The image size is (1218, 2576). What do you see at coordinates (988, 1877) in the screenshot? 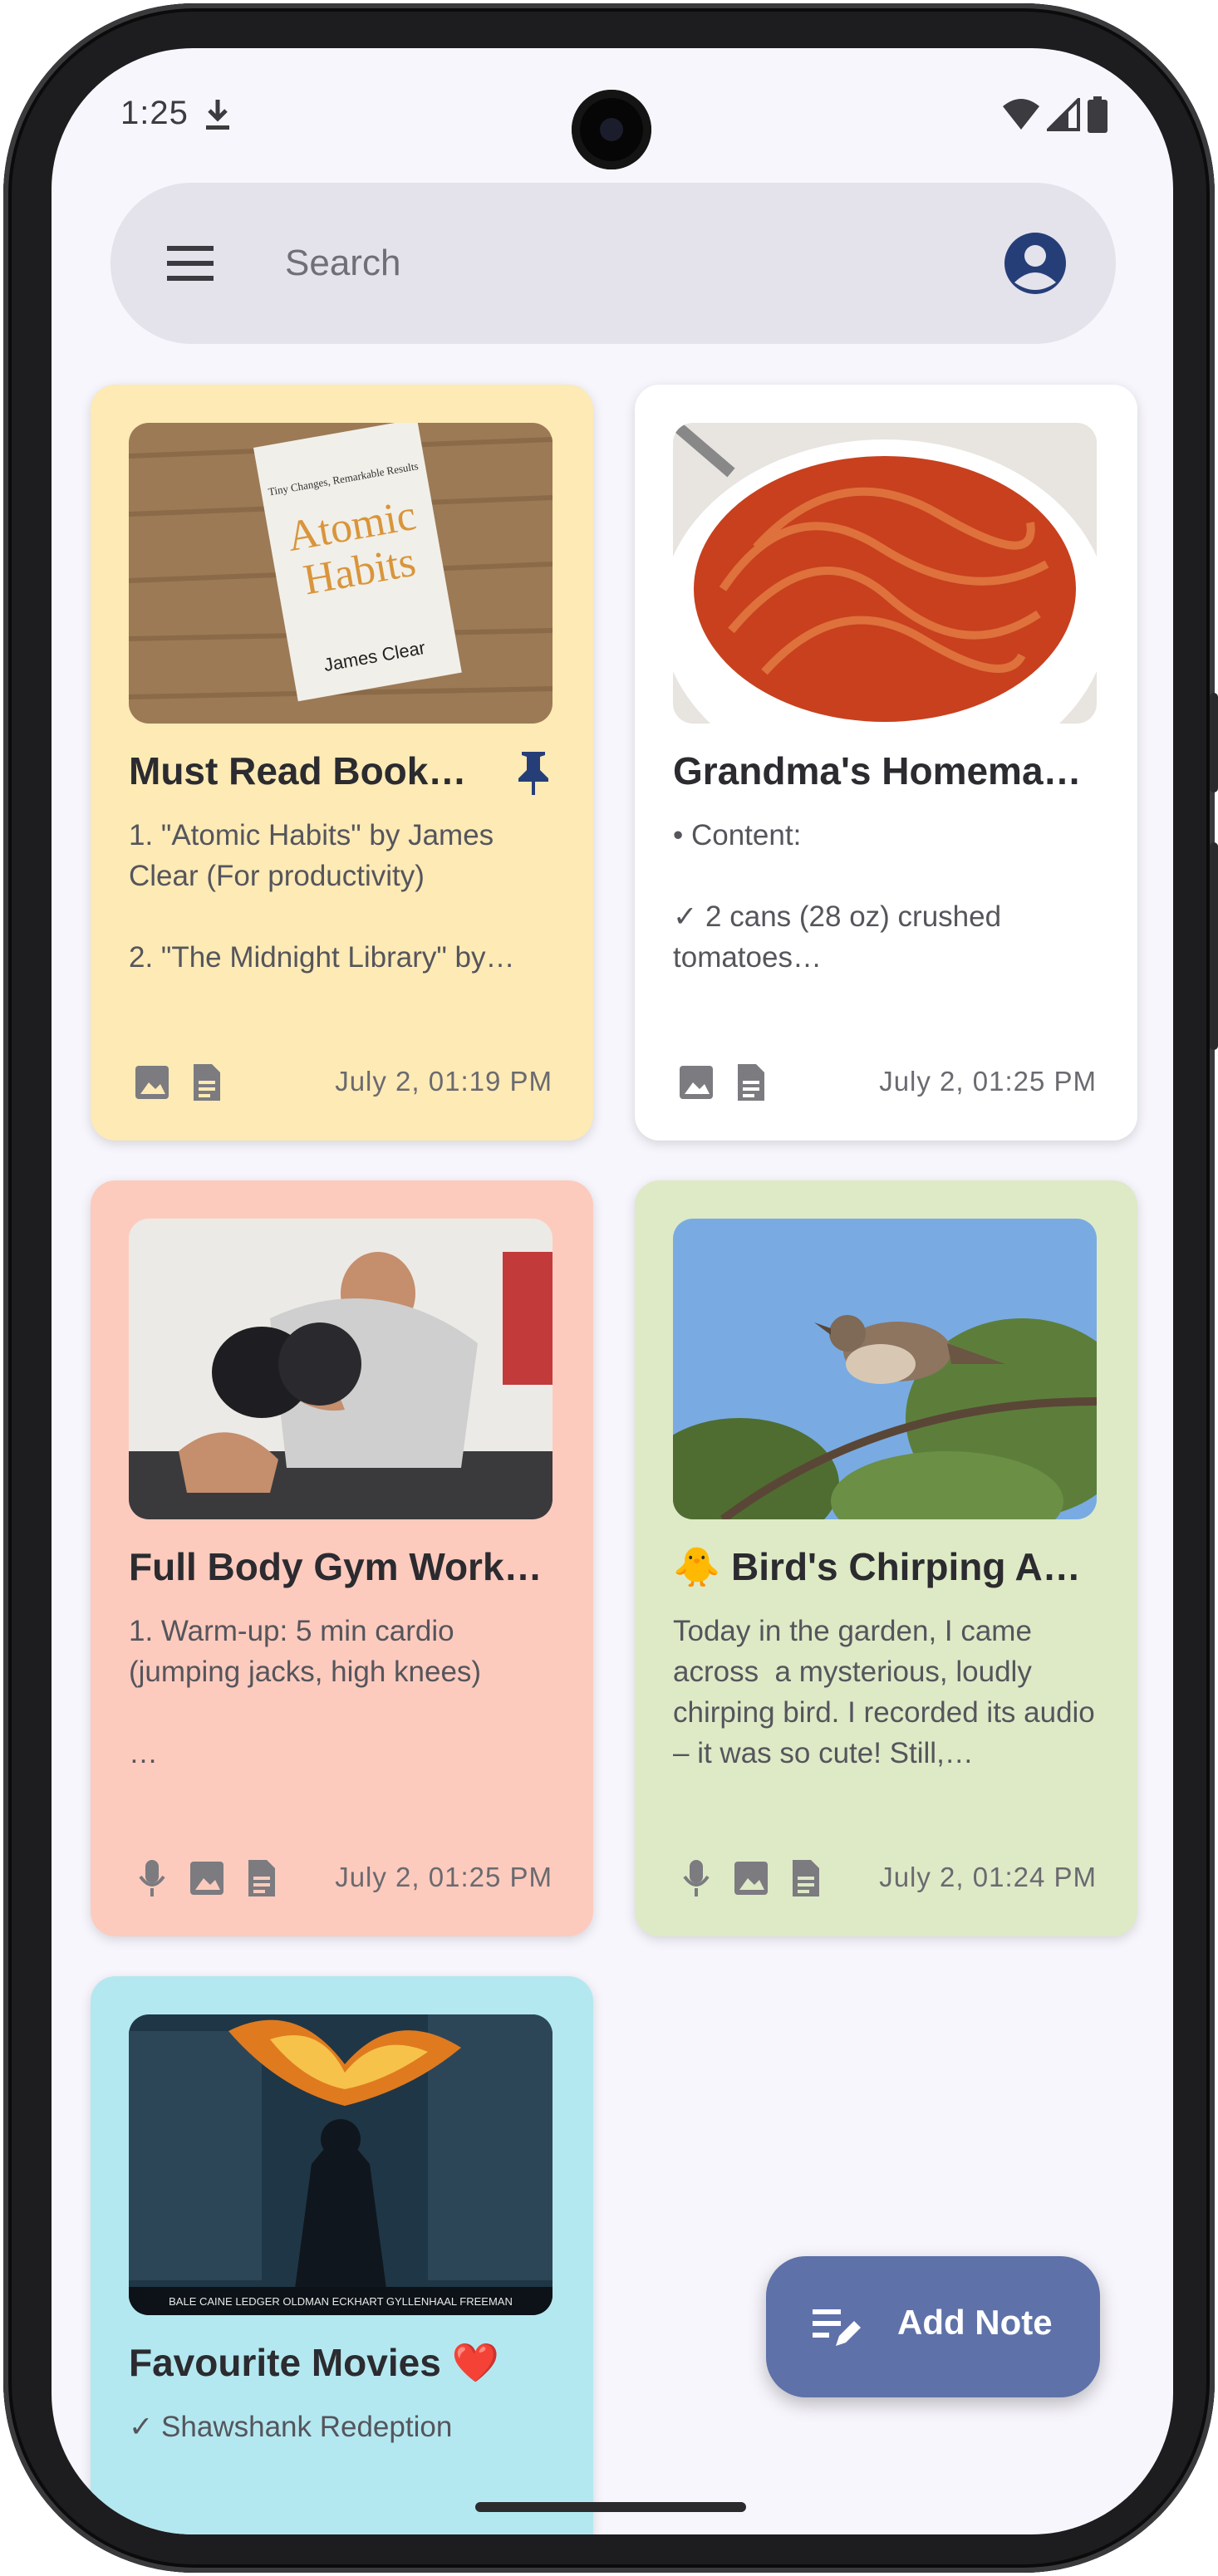
I see `note-date: July 2, 01:24 PM` at bounding box center [988, 1877].